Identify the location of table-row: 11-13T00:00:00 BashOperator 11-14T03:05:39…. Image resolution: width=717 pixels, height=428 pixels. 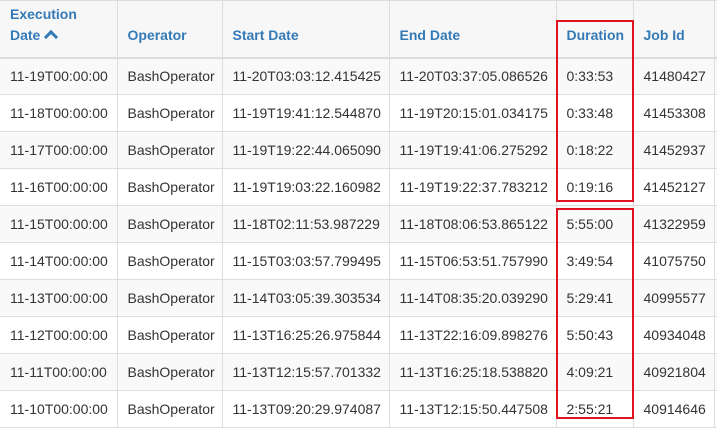
(358, 298).